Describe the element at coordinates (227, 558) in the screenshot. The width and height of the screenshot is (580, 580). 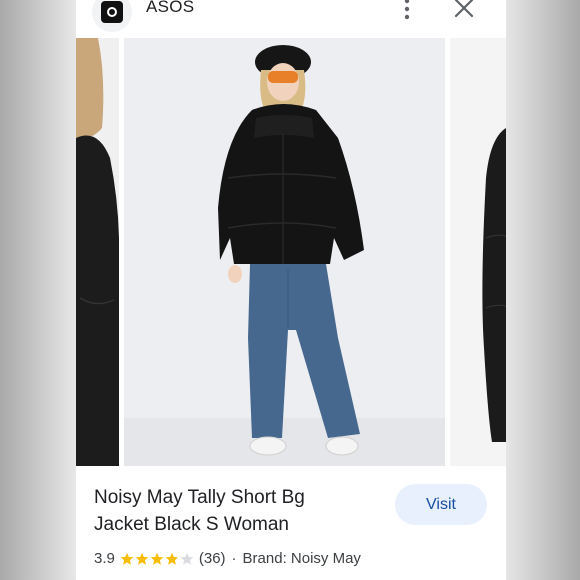
I see `rating-row: 3.9 (36) · Brand: Noisy May` at that location.